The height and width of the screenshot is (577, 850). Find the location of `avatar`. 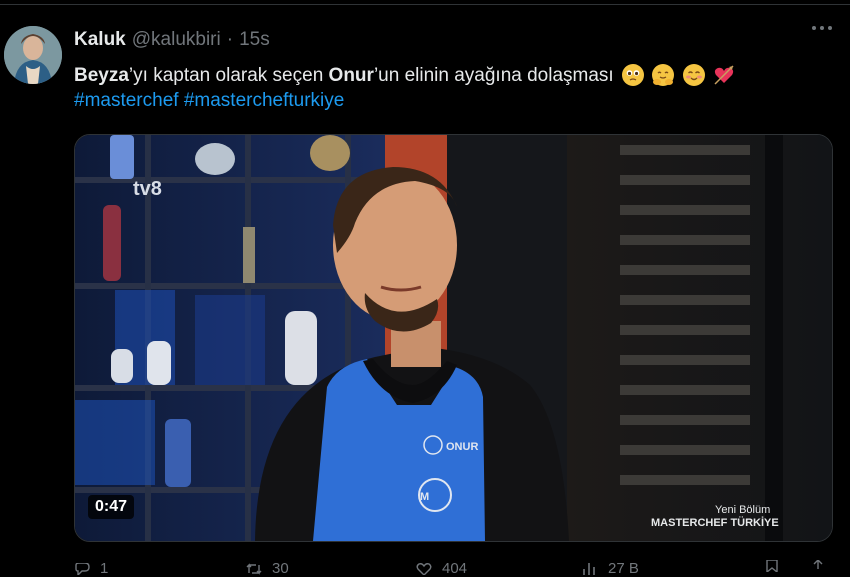

avatar is located at coordinates (33, 55).